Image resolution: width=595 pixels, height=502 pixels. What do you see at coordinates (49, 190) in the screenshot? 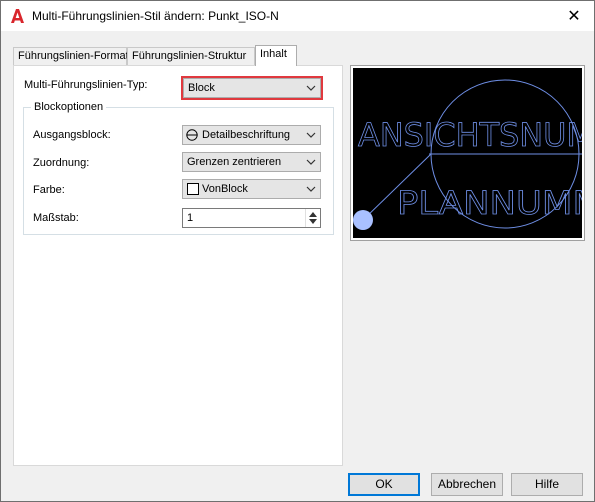
I see `color-label: Farbe:` at bounding box center [49, 190].